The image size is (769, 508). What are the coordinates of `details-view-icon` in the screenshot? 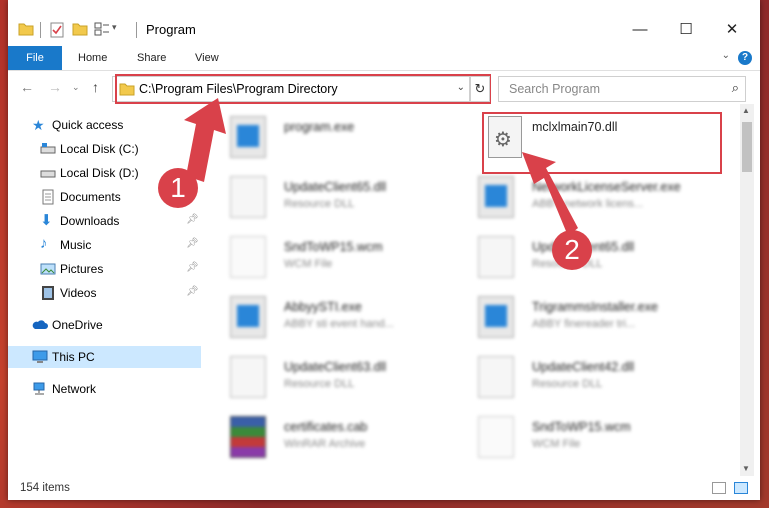 It's located at (719, 488).